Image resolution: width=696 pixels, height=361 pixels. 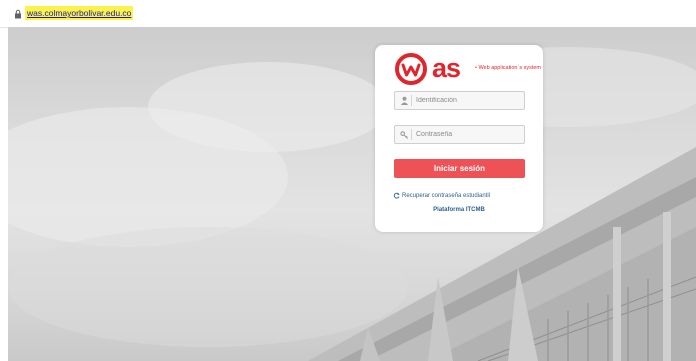 What do you see at coordinates (467, 69) in the screenshot?
I see `was-logo: as • Web application´s system` at bounding box center [467, 69].